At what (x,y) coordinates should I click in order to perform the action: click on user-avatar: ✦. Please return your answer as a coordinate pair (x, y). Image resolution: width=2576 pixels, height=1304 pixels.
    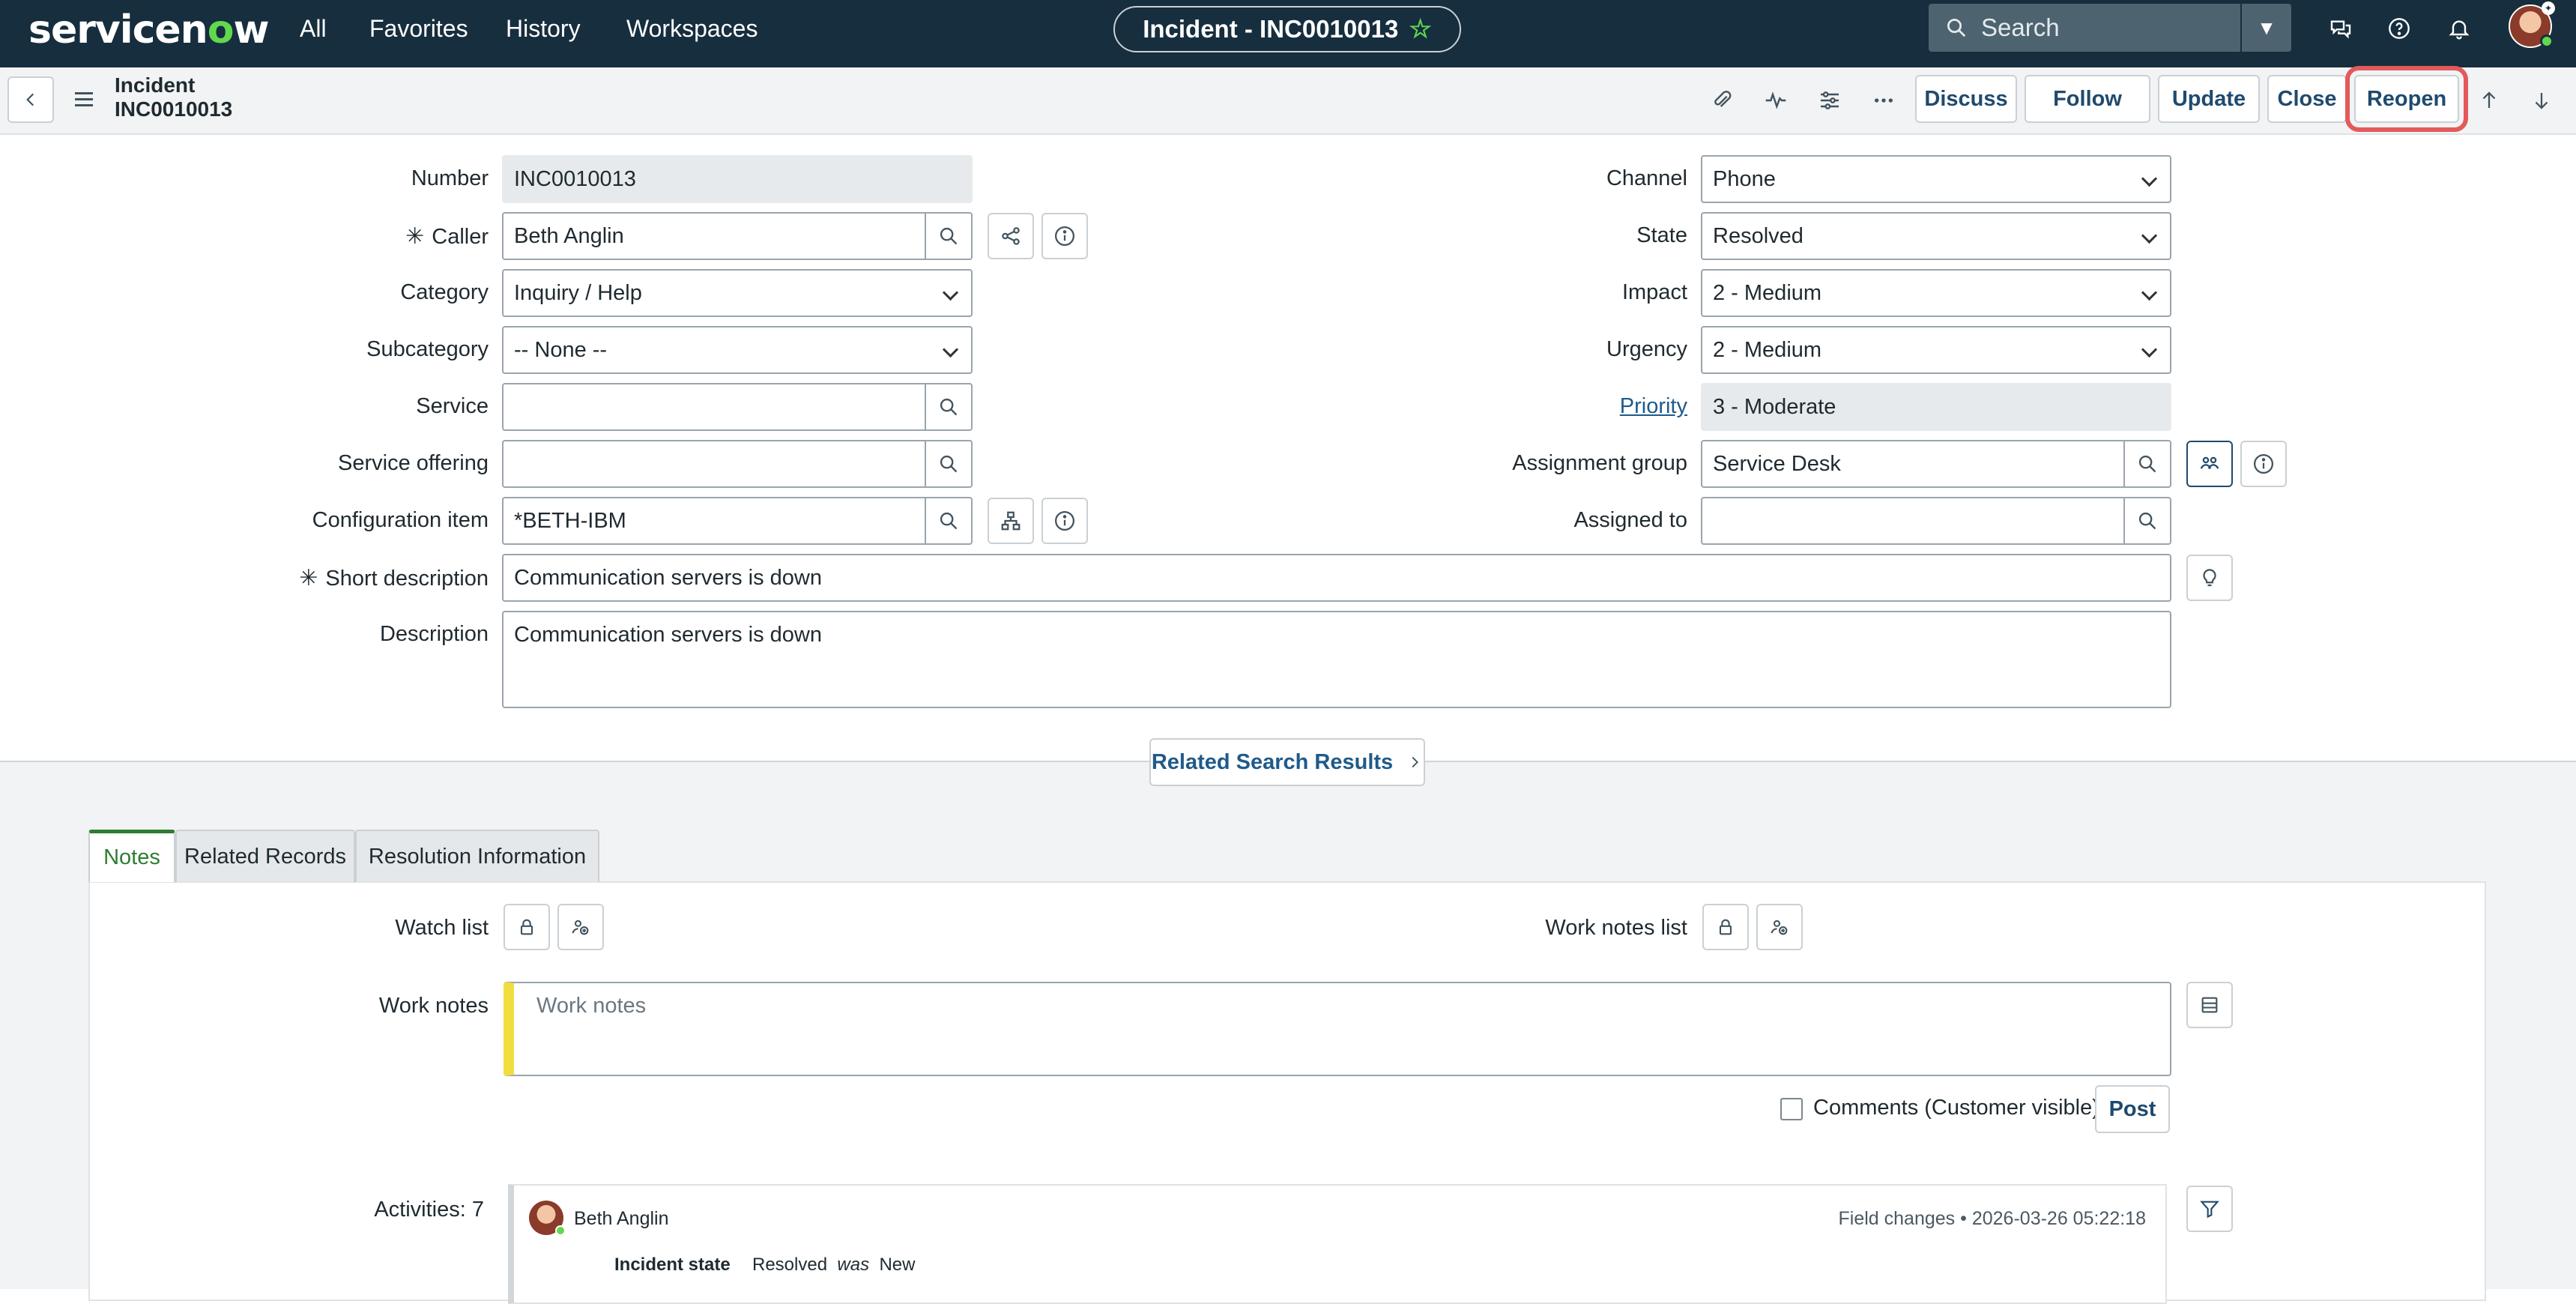
    Looking at the image, I should click on (2532, 24).